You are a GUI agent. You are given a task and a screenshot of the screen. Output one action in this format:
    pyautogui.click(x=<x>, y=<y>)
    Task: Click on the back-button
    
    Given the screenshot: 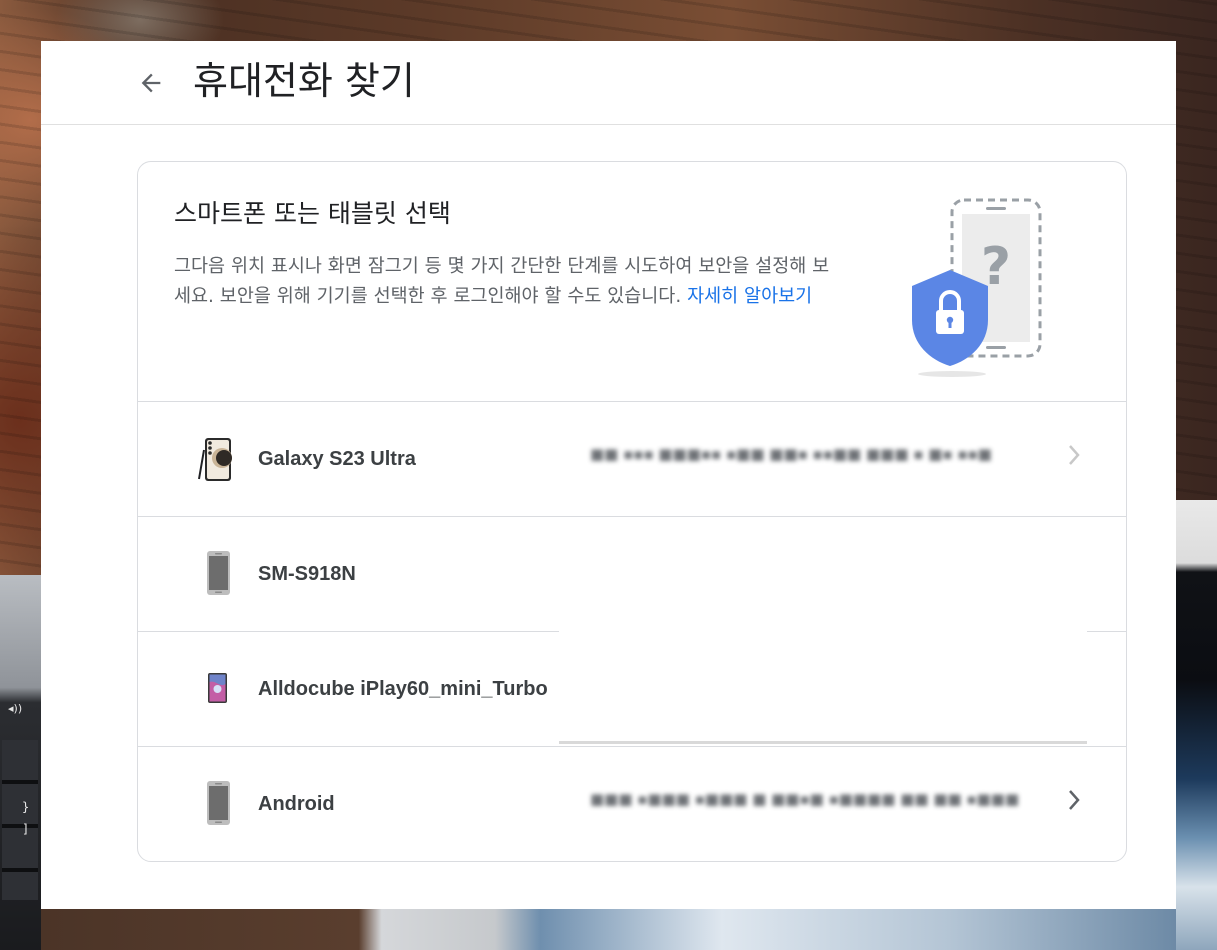 What is the action you would take?
    pyautogui.click(x=151, y=83)
    